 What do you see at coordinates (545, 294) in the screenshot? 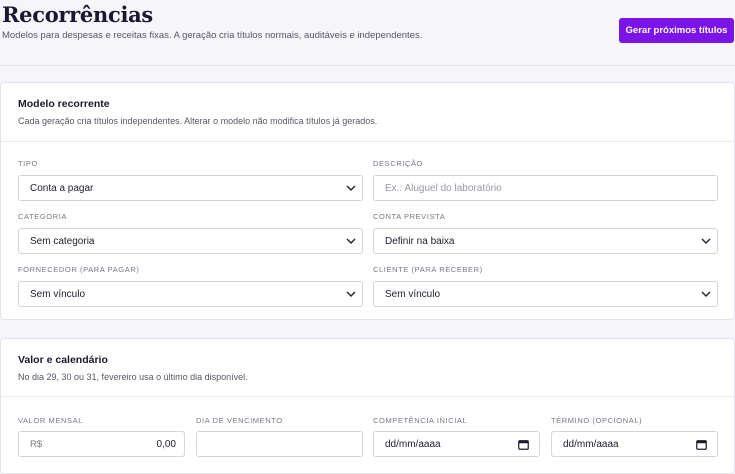
I see `cliente-select: Sem vínculo` at bounding box center [545, 294].